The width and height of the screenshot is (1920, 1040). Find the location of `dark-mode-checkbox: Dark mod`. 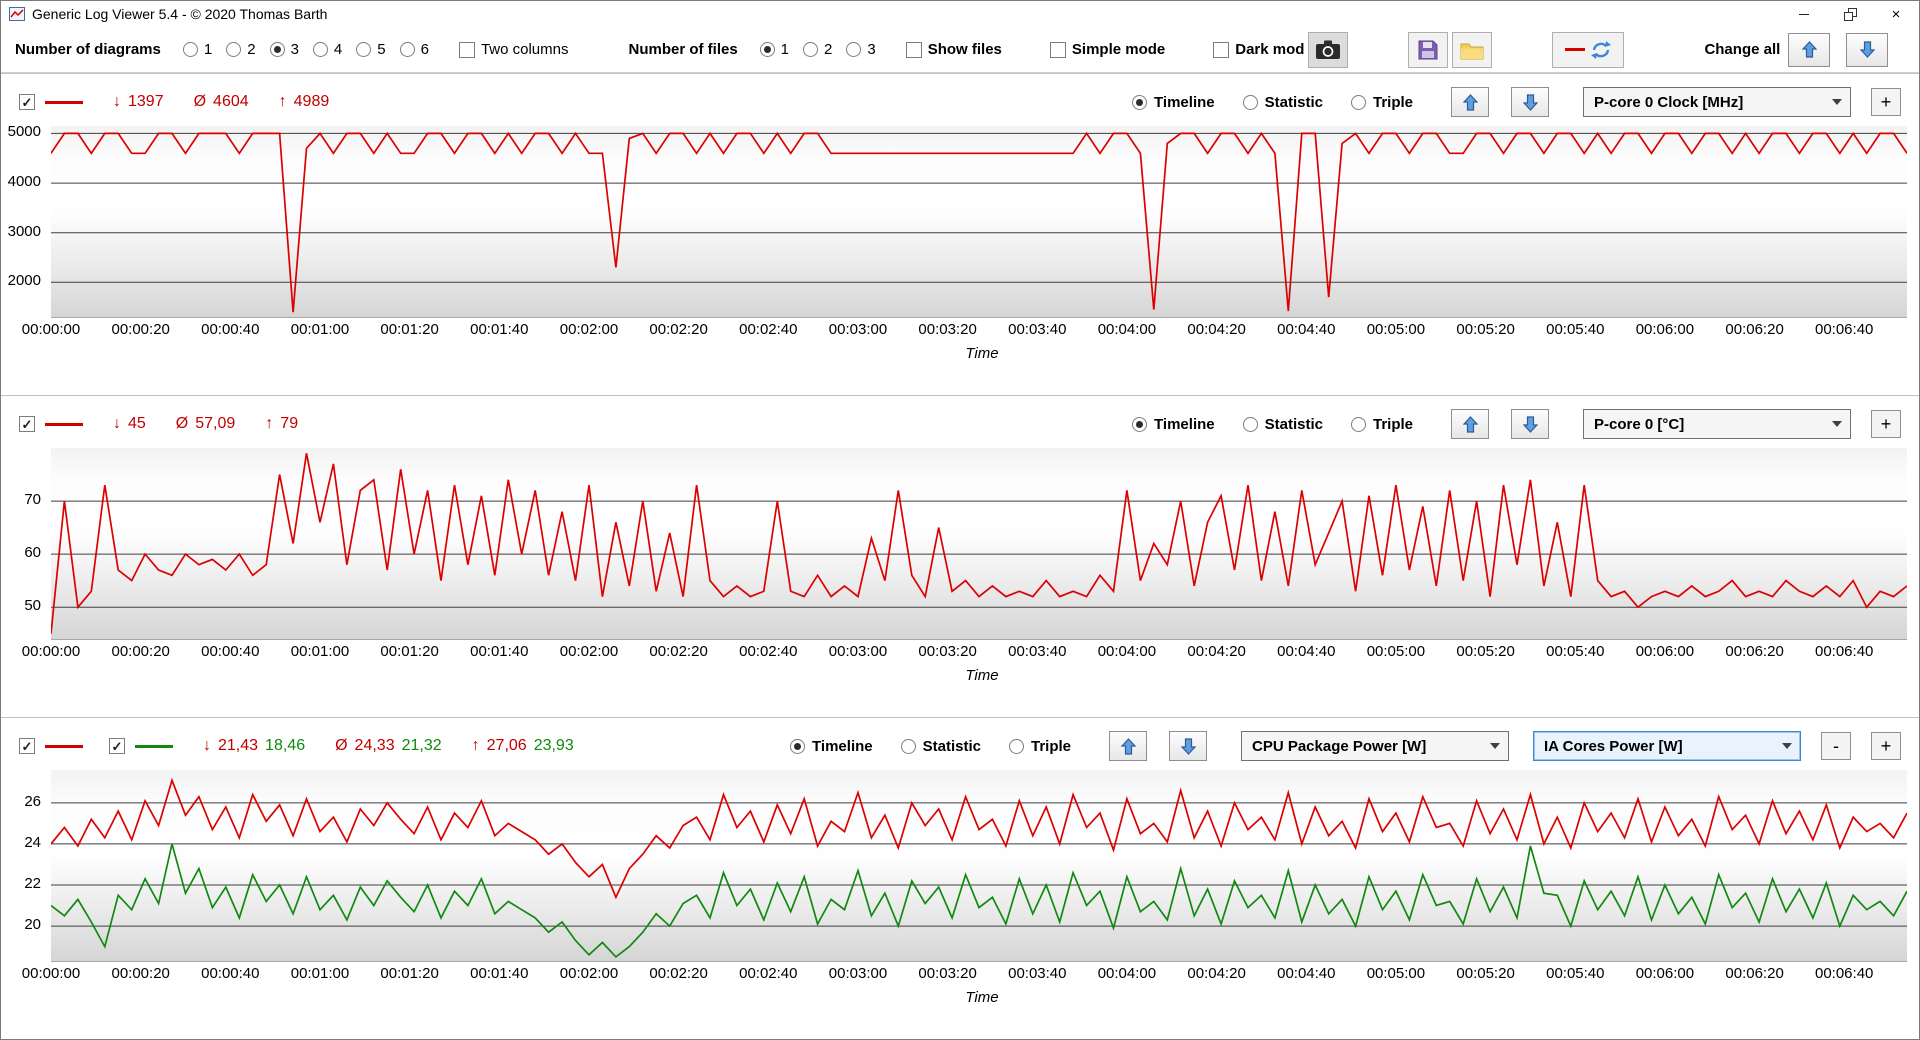

dark-mode-checkbox: Dark mod is located at coordinates (1258, 49).